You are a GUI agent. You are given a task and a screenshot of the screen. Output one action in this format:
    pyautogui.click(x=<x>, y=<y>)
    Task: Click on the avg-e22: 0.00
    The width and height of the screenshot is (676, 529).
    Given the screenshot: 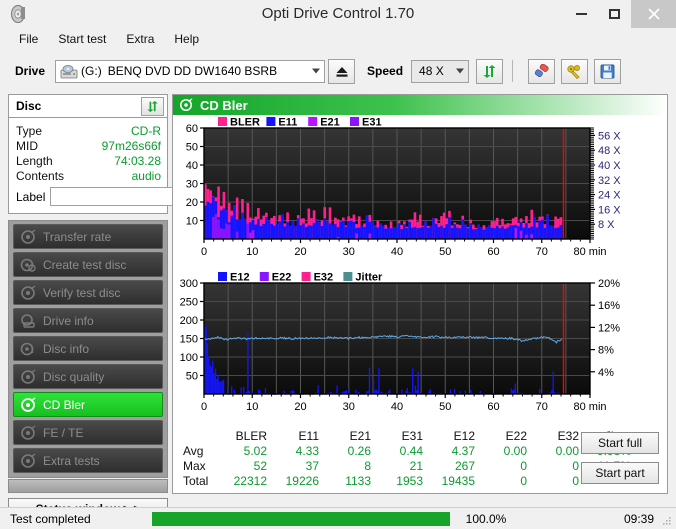 What is the action you would take?
    pyautogui.click(x=515, y=451)
    